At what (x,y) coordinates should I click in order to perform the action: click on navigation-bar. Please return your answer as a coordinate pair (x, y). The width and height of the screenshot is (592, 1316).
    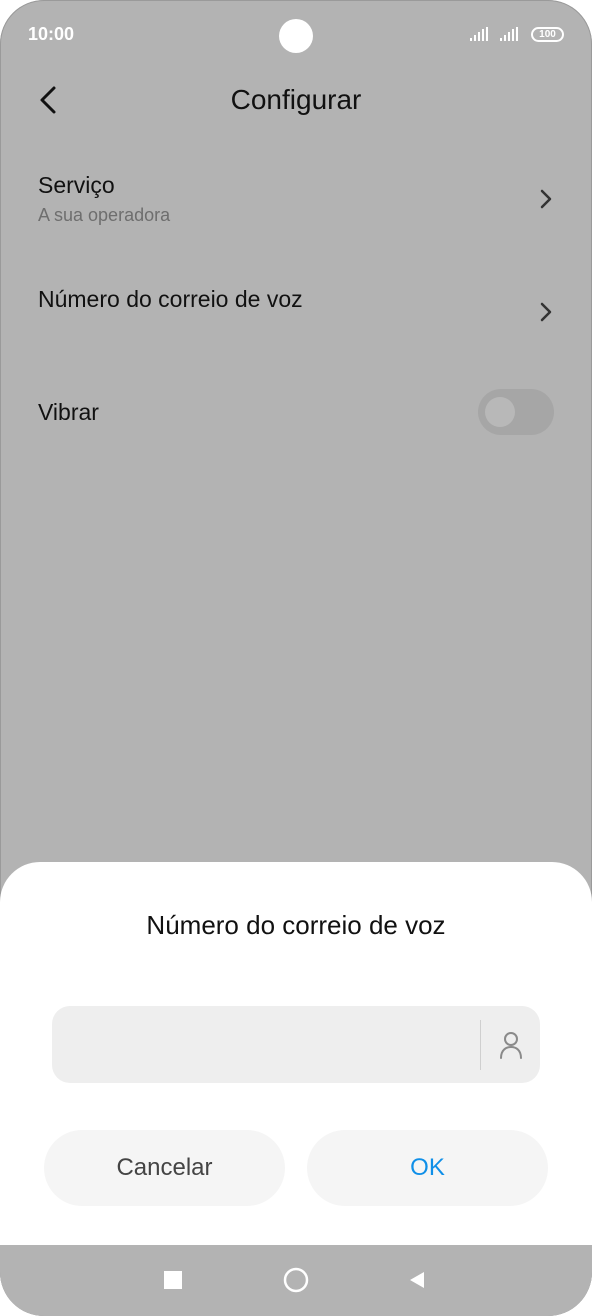
    Looking at the image, I should click on (296, 1280).